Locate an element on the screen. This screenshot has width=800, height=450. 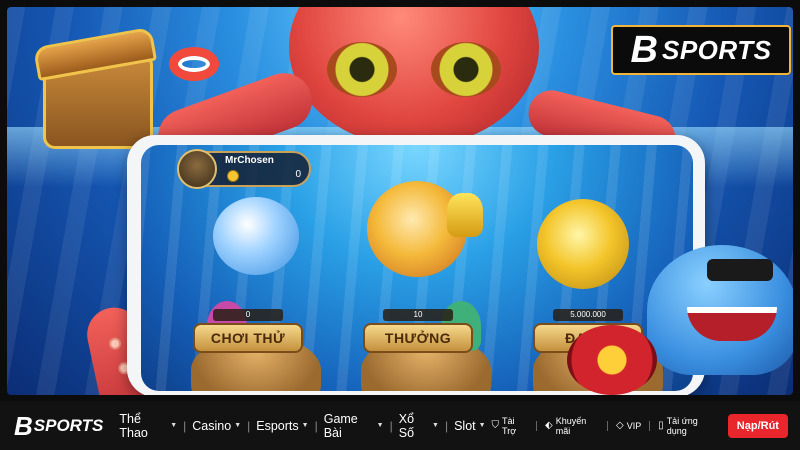
octopus-eye-left is located at coordinates (362, 69).